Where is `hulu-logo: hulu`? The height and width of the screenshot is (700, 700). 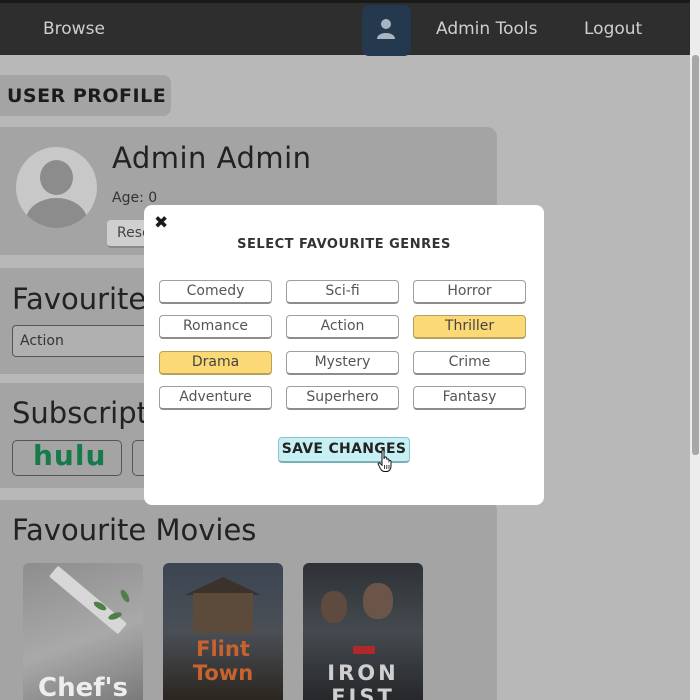
hulu-logo: hulu is located at coordinates (70, 455).